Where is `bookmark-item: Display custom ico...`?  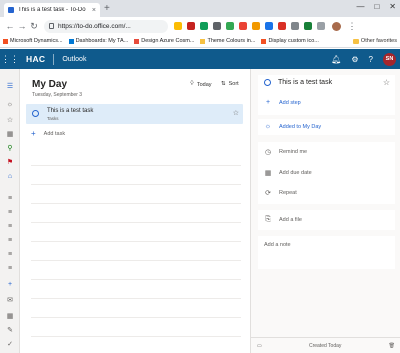
bookmark-item: Display custom ico... is located at coordinates (290, 41).